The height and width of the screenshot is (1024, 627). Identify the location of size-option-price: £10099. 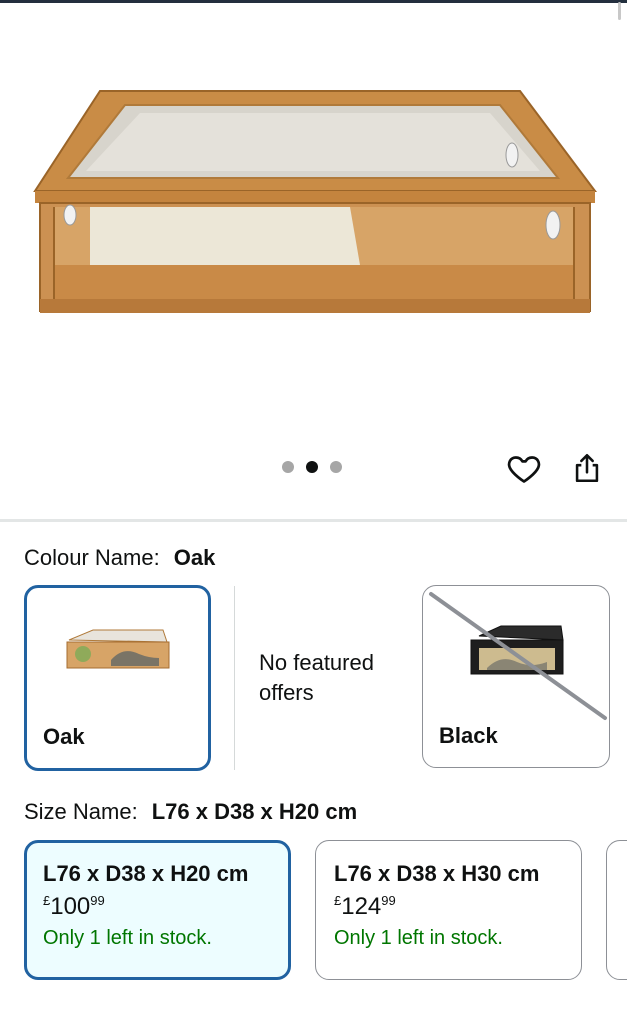
(165, 907).